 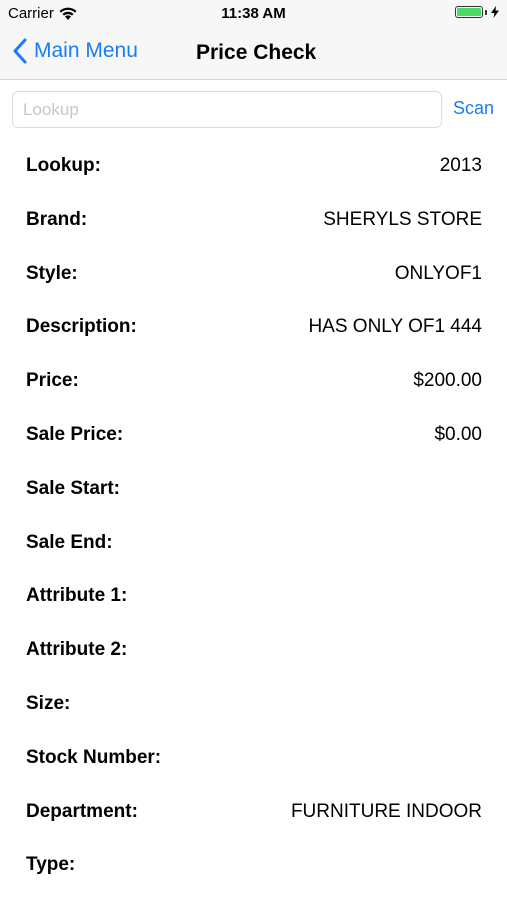 I want to click on status-bar: Carrier 11:38 AM, so click(x=253, y=14).